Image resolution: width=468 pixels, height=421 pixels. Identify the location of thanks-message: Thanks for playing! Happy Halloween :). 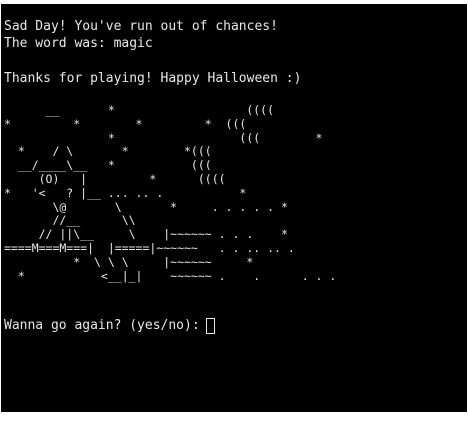
(153, 78).